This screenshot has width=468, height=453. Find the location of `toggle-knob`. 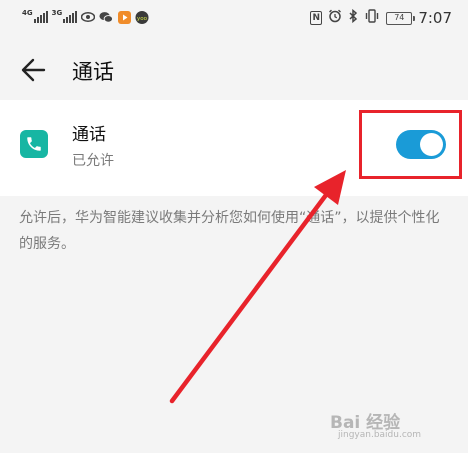

toggle-knob is located at coordinates (431, 144).